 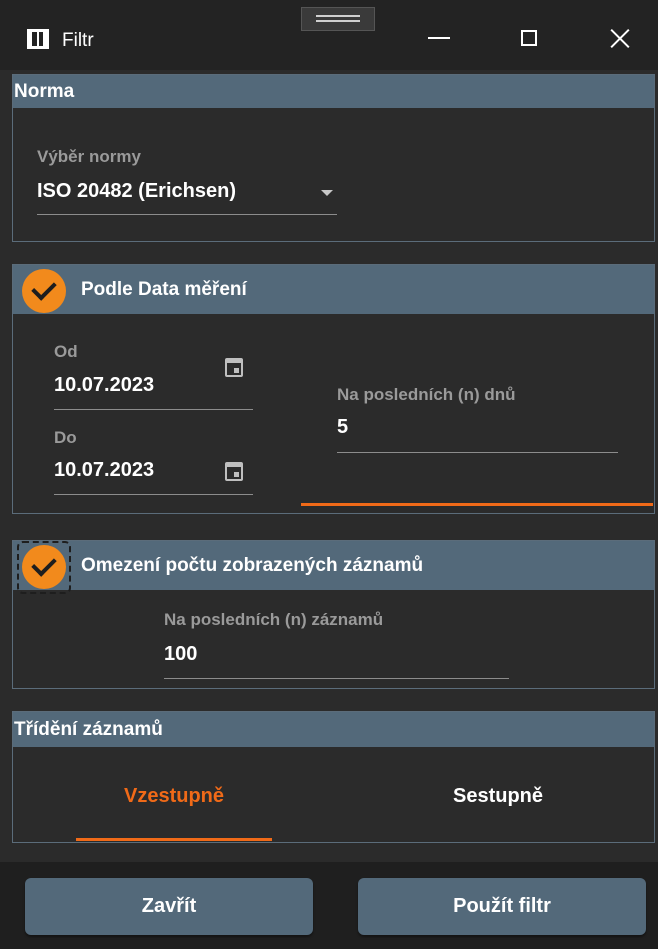 What do you see at coordinates (274, 619) in the screenshot?
I see `records-label: Na posledních (n) záznamů` at bounding box center [274, 619].